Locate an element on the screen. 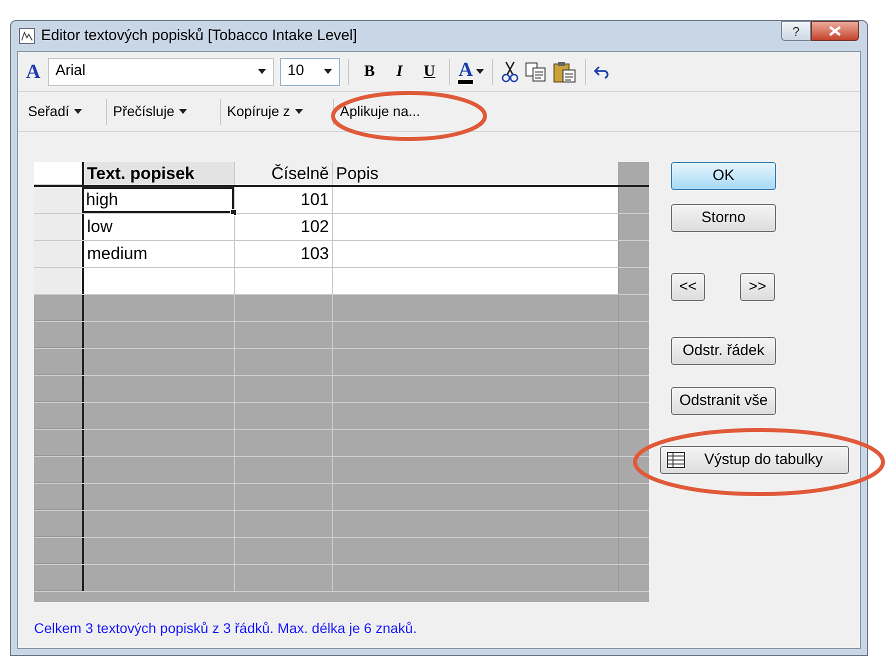  copy-icon is located at coordinates (535, 72).